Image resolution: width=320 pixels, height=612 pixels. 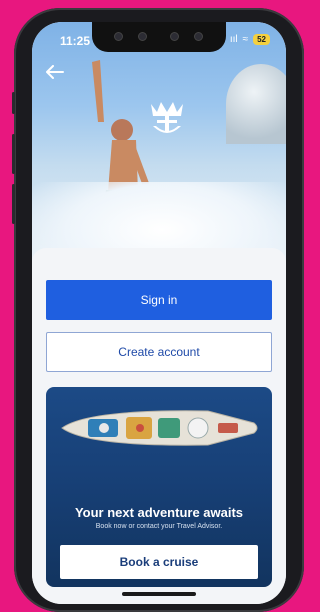 I want to click on back-arrow-icon, so click(x=55, y=73).